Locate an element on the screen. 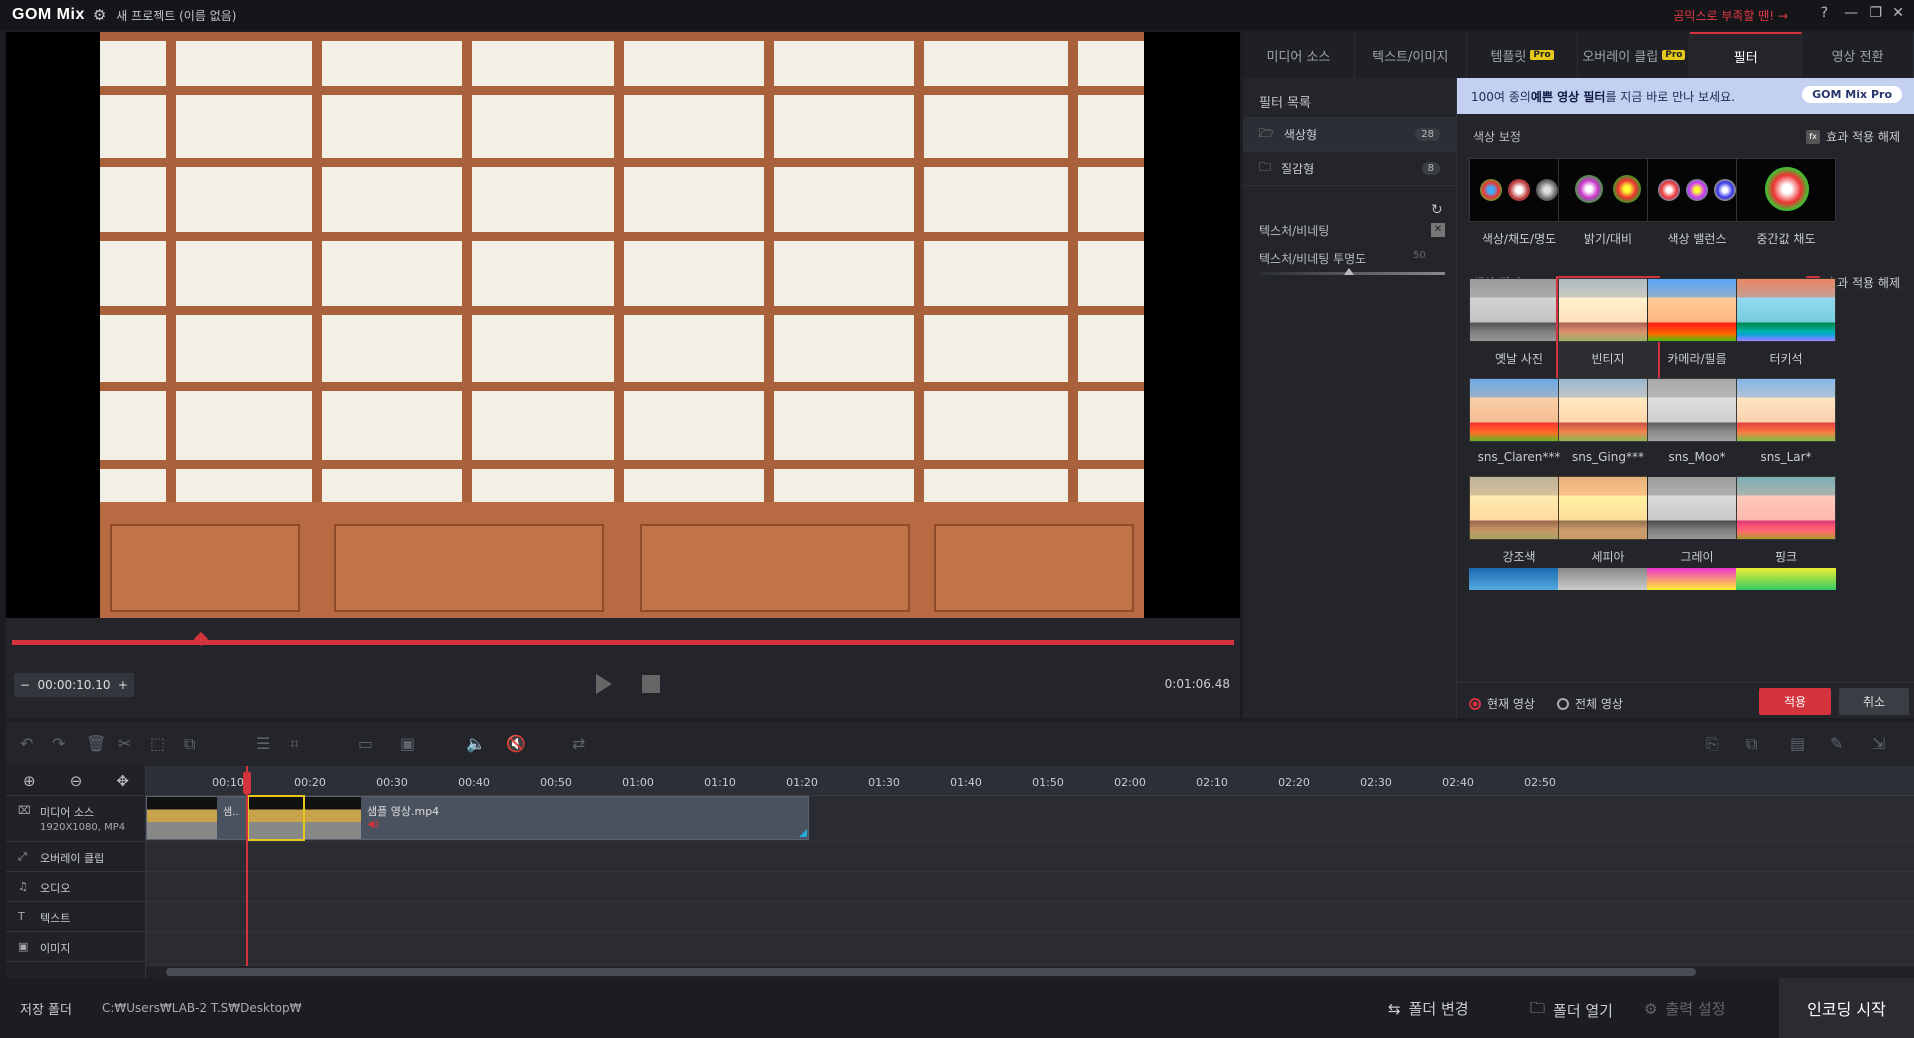  lane-image is located at coordinates (1030, 949).